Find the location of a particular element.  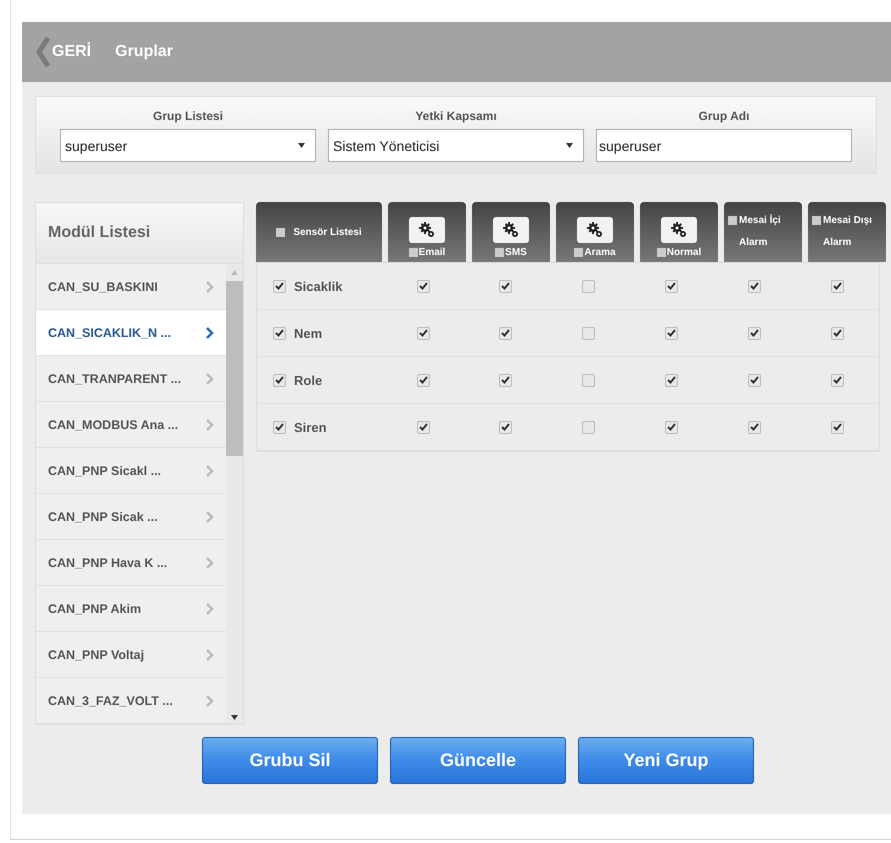

sensor-name: Role is located at coordinates (308, 380).